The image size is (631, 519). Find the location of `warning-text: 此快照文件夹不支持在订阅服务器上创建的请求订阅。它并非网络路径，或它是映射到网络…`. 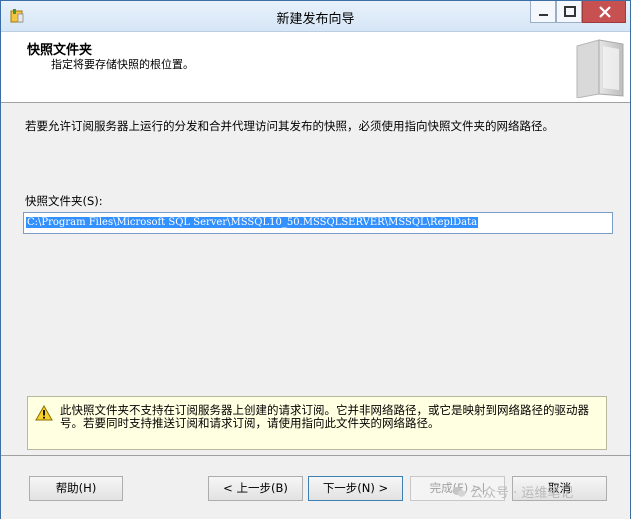

warning-text: 此快照文件夹不支持在订阅服务器上创建的请求订阅。它并非网络路径，或它是映射到网络… is located at coordinates (324, 416).